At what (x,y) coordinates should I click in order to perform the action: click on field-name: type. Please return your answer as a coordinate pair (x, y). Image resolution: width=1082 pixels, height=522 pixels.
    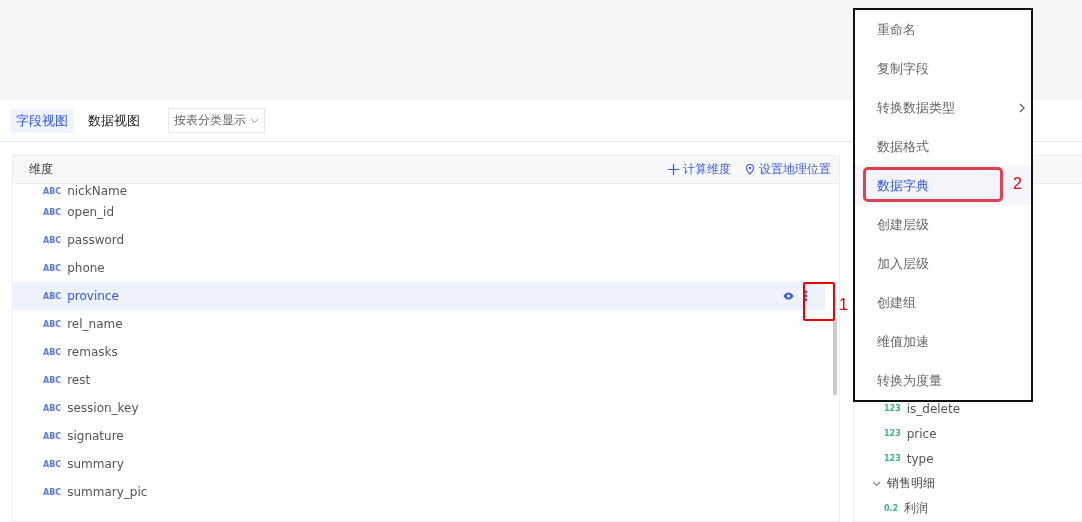
    Looking at the image, I should click on (920, 458).